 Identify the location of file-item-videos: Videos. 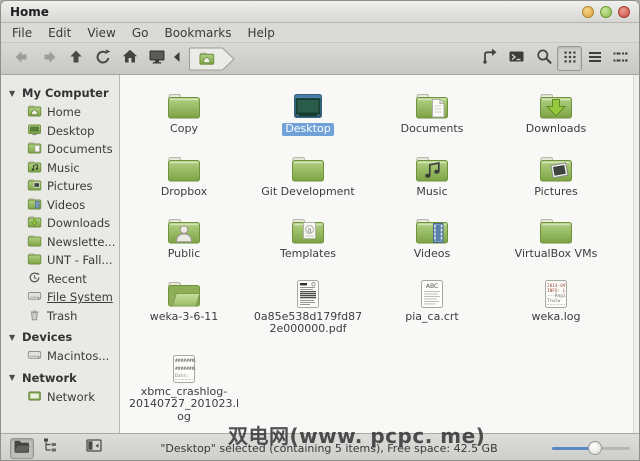
(432, 236).